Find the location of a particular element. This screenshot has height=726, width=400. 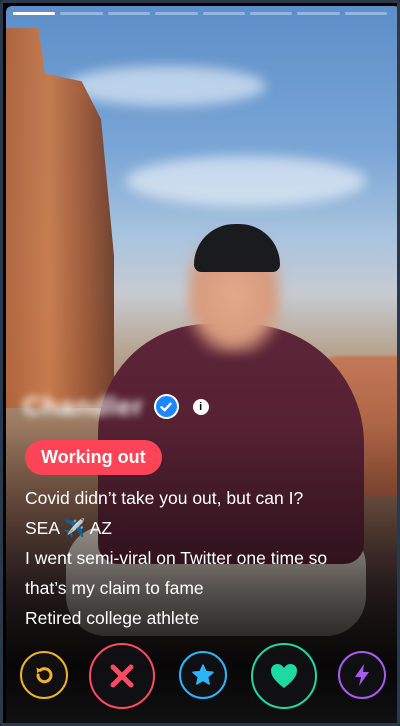

rewind-button is located at coordinates (44, 675).